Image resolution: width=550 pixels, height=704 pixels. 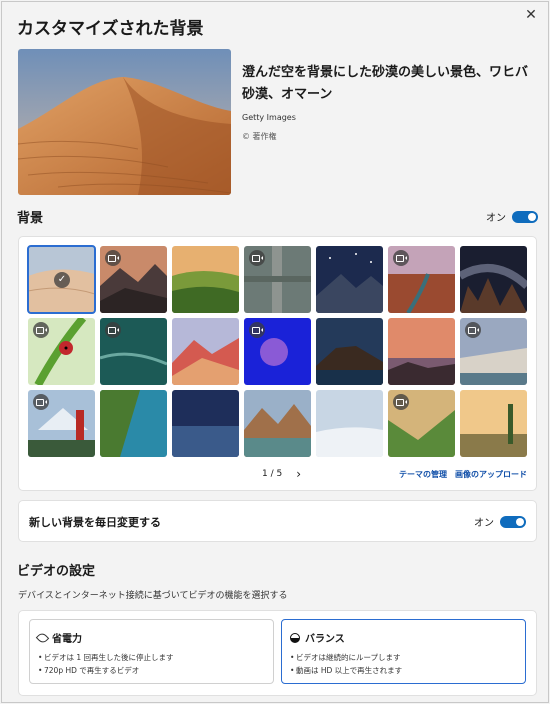 I want to click on option-title: 省電力, so click(x=67, y=639).